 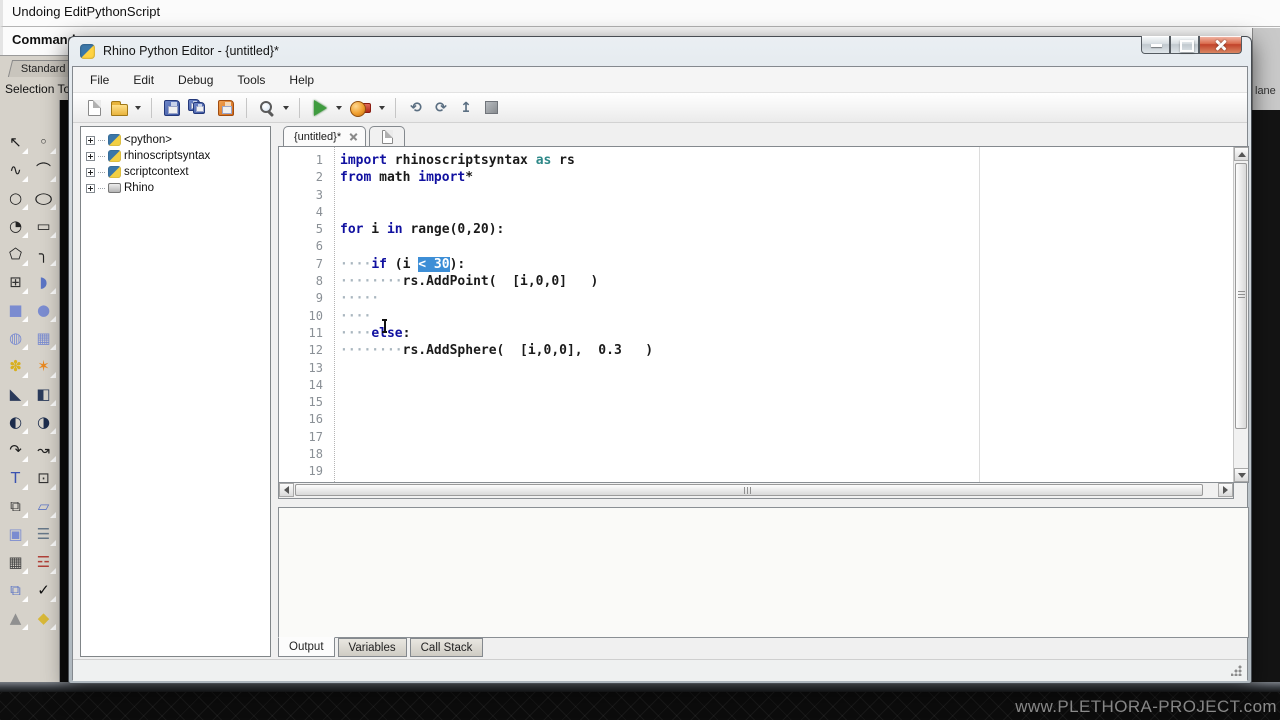 I want to click on toolbar-separator, so click(x=246, y=107).